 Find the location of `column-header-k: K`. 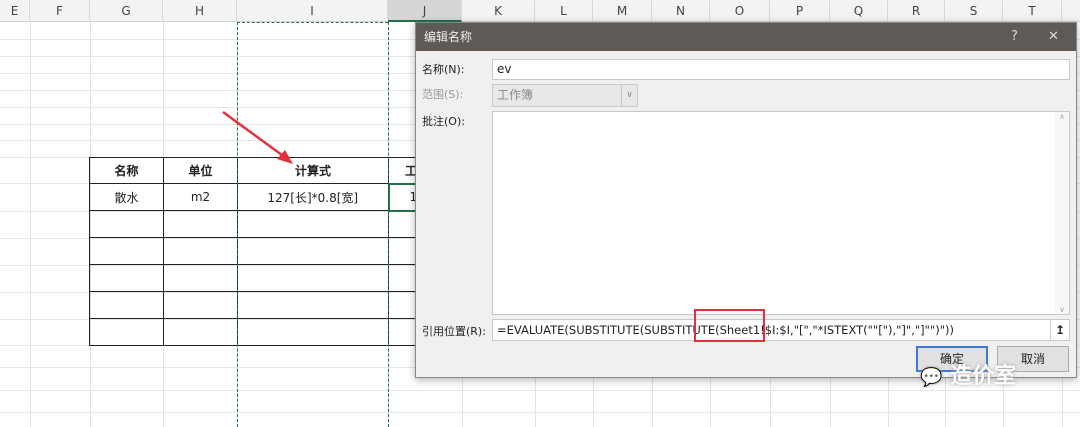

column-header-k: K is located at coordinates (498, 11).